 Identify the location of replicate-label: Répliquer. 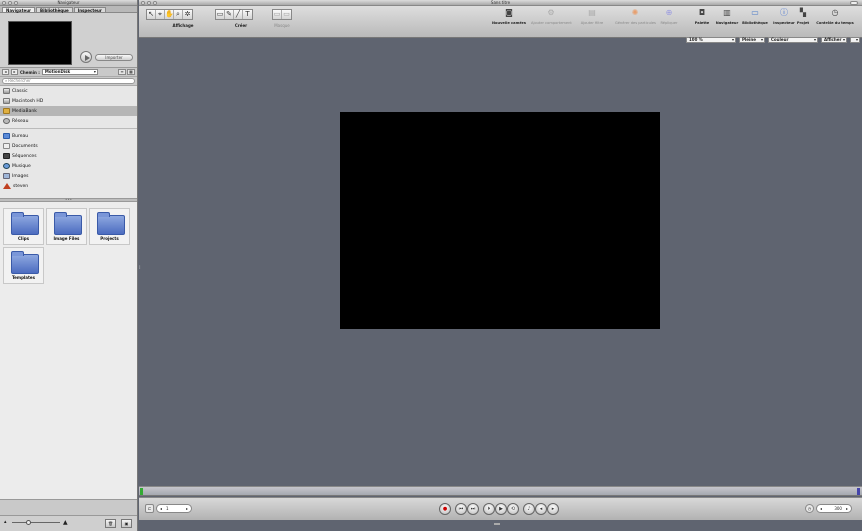
(669, 23).